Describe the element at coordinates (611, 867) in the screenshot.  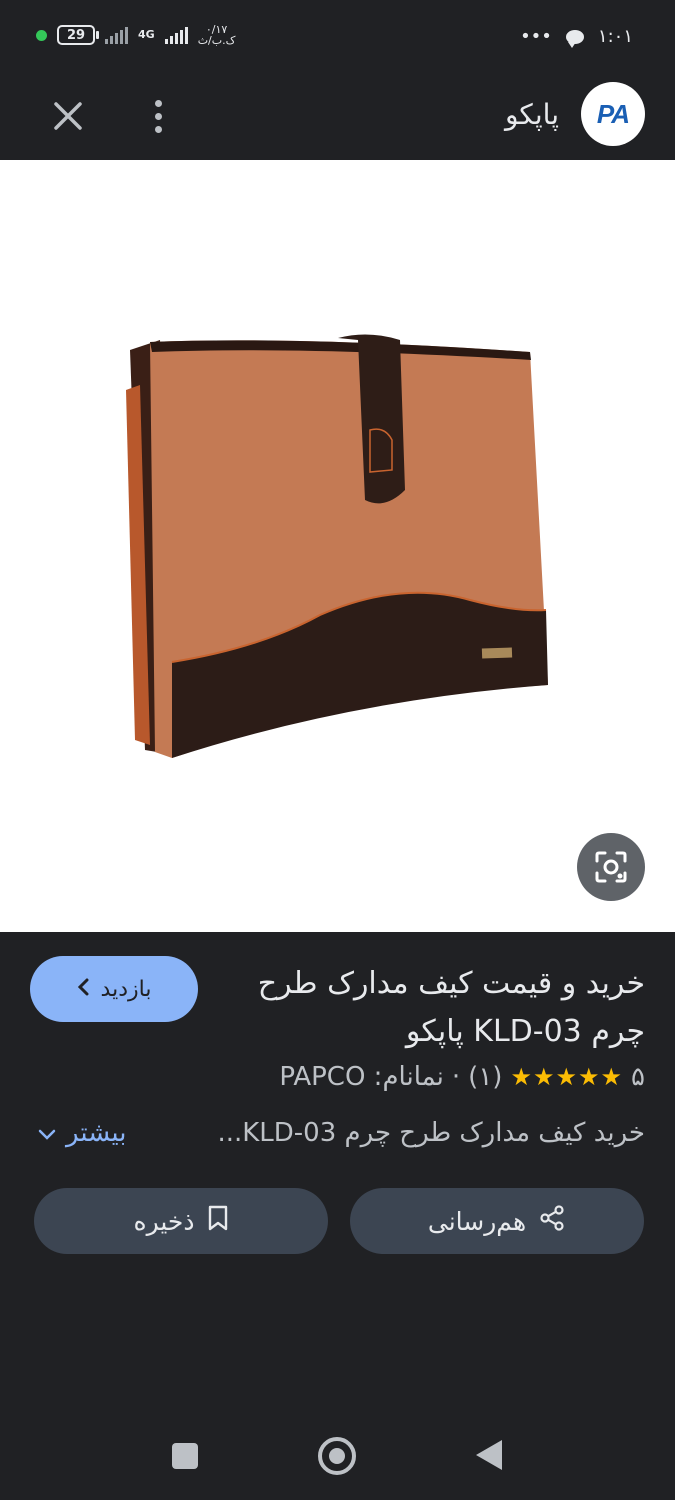
I see `lens-icon` at that location.